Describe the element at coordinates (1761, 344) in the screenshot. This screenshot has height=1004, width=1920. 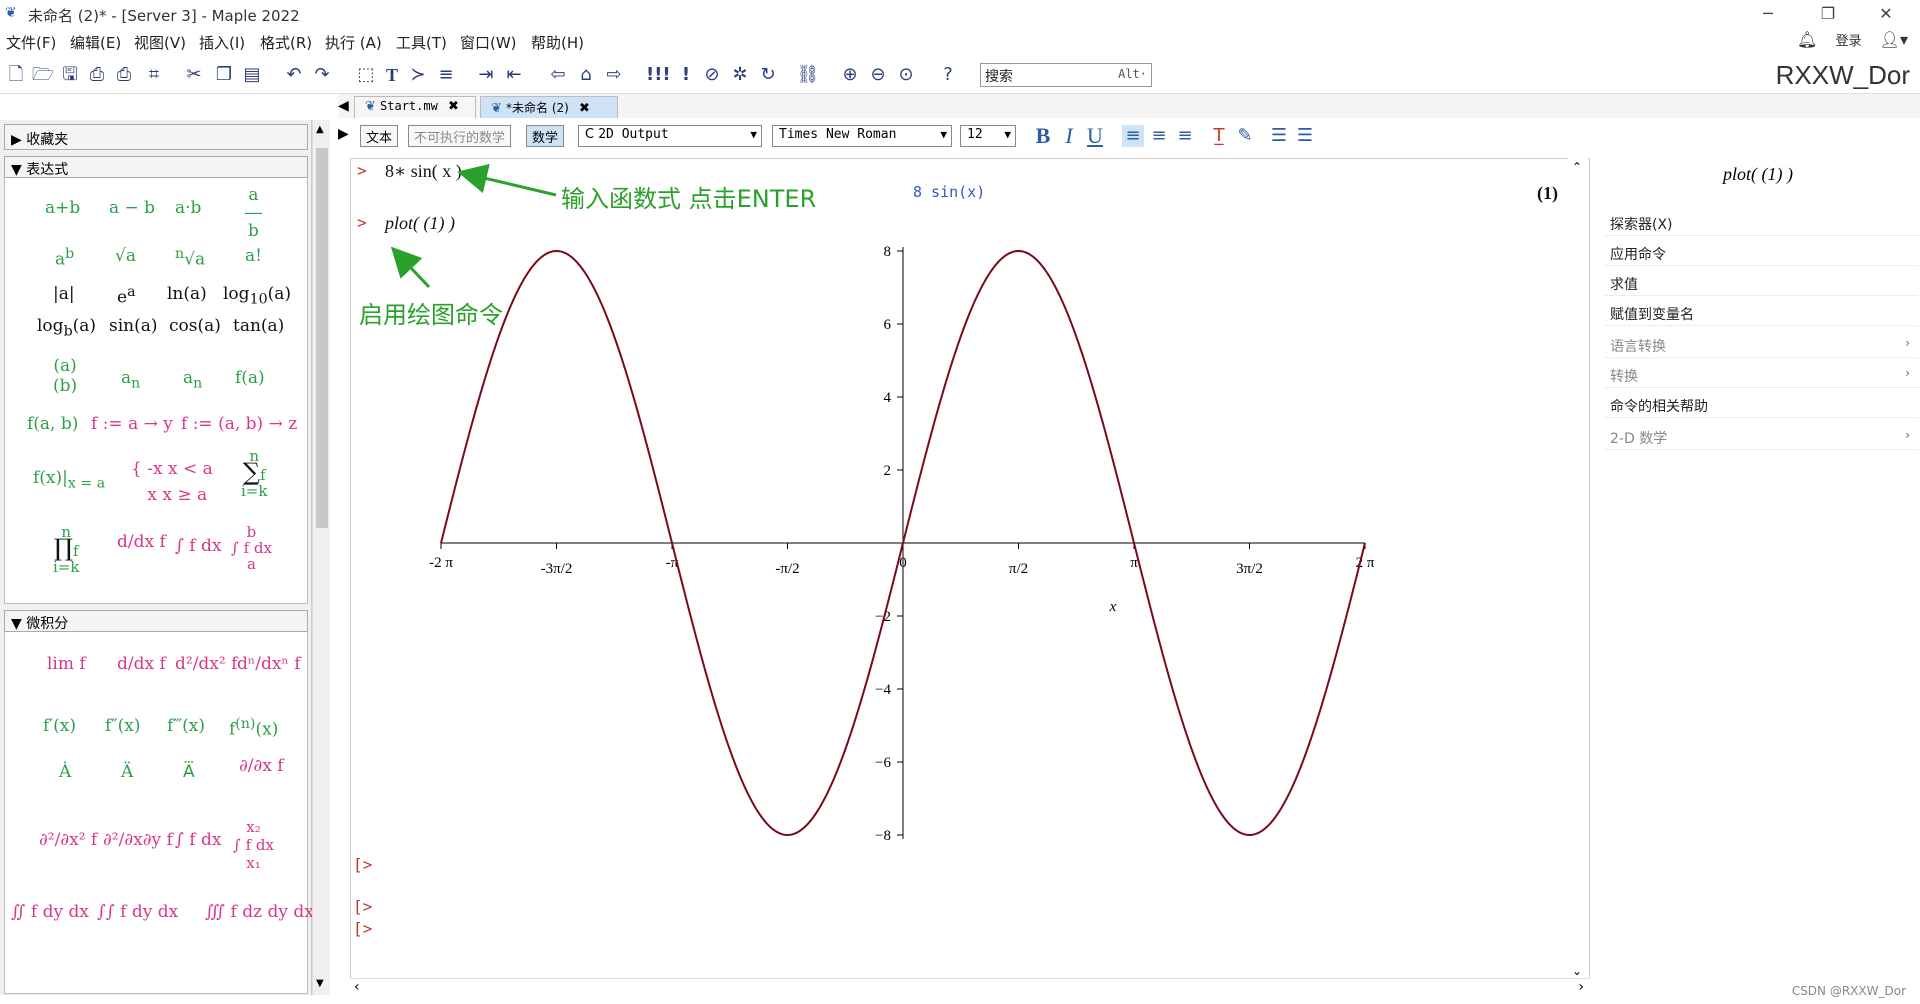
I see `context-item: 语言转换 ›` at that location.